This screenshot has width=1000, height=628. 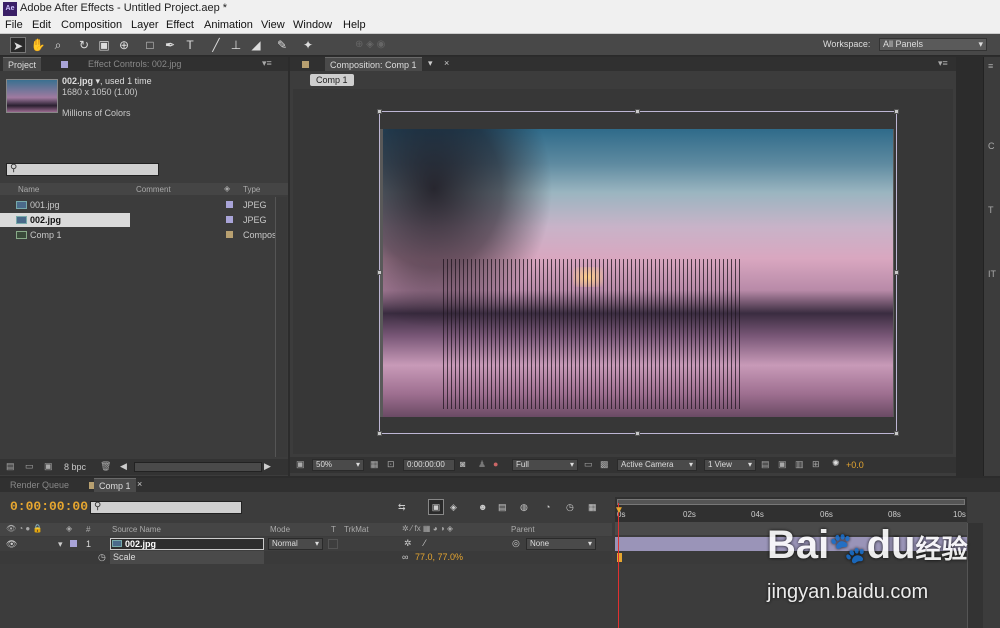 What do you see at coordinates (992, 274) in the screenshot?
I see `tracking-icon: IT` at bounding box center [992, 274].